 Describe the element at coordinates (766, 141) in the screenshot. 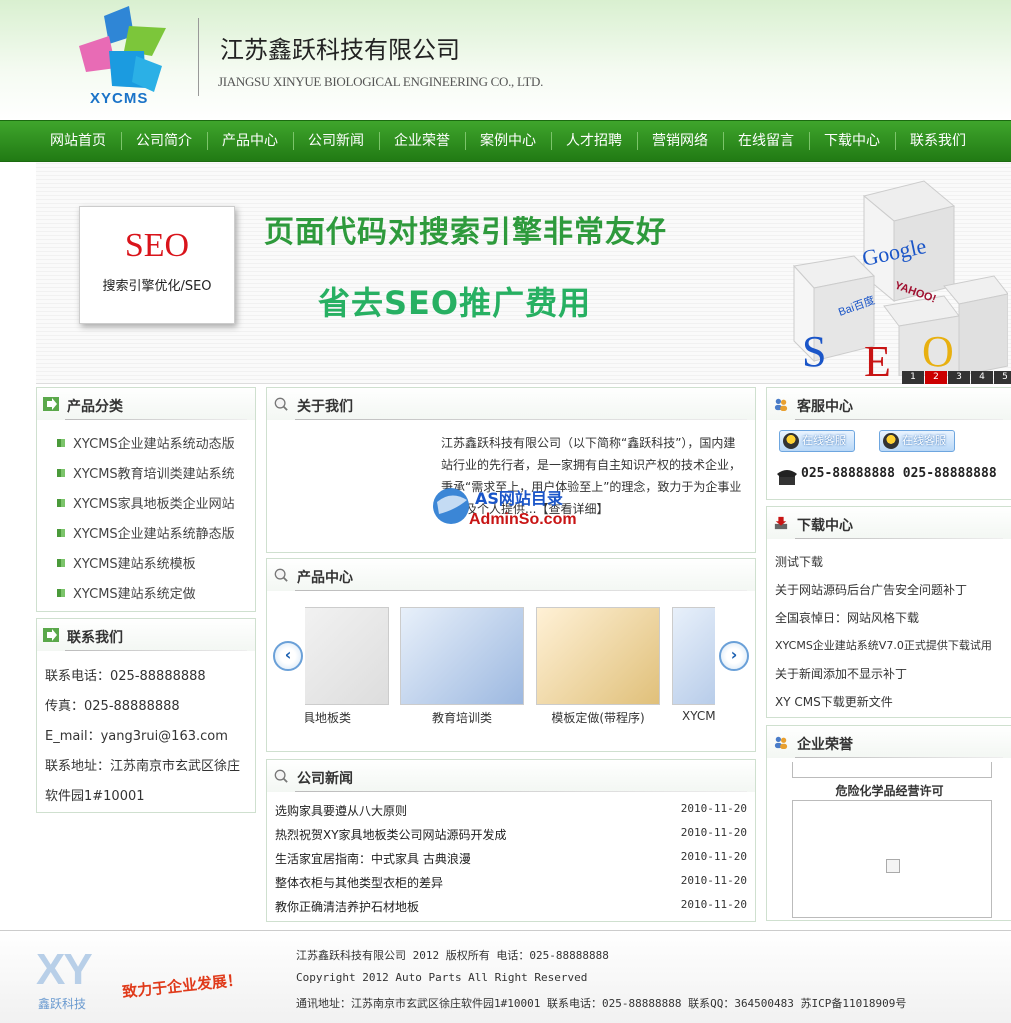

I see `nav-item-message: 在线留言` at that location.